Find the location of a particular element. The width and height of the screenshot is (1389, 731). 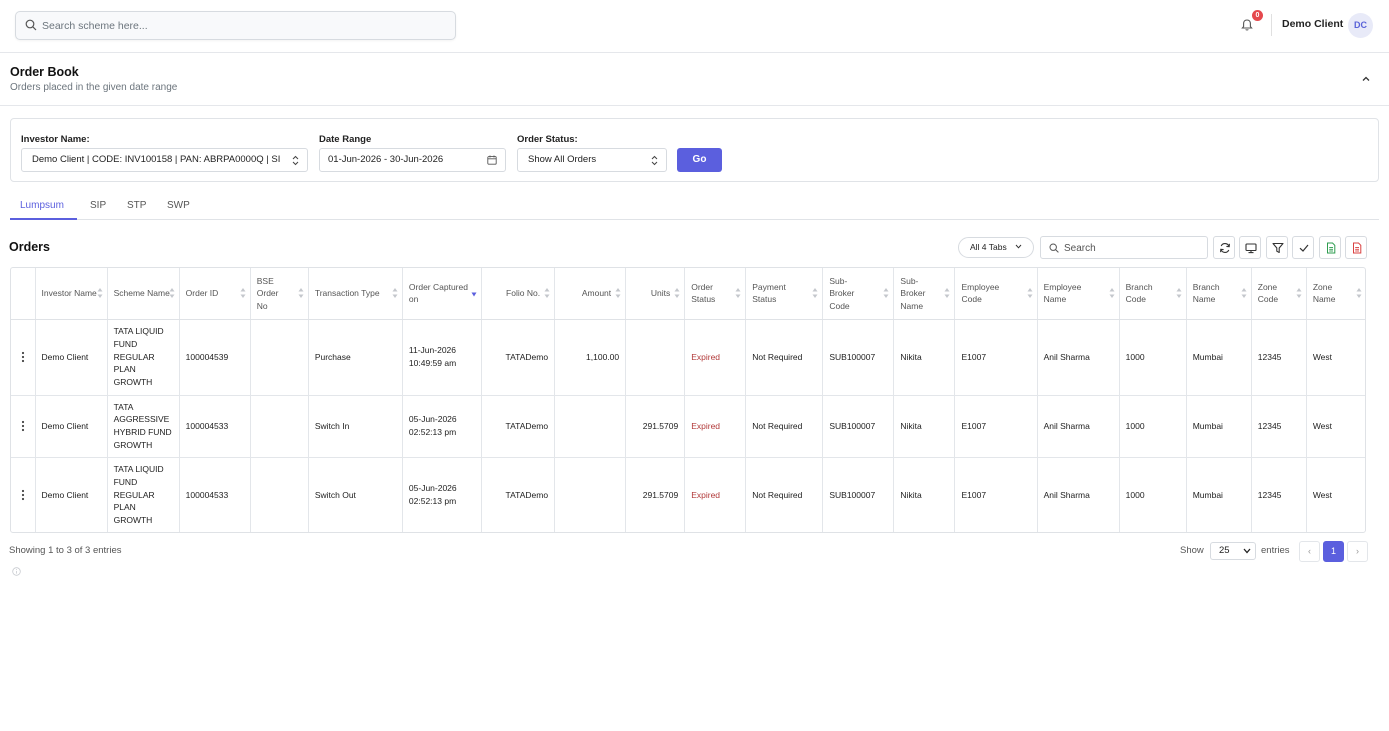

column-header-order-id: Order ID is located at coordinates (215, 294).